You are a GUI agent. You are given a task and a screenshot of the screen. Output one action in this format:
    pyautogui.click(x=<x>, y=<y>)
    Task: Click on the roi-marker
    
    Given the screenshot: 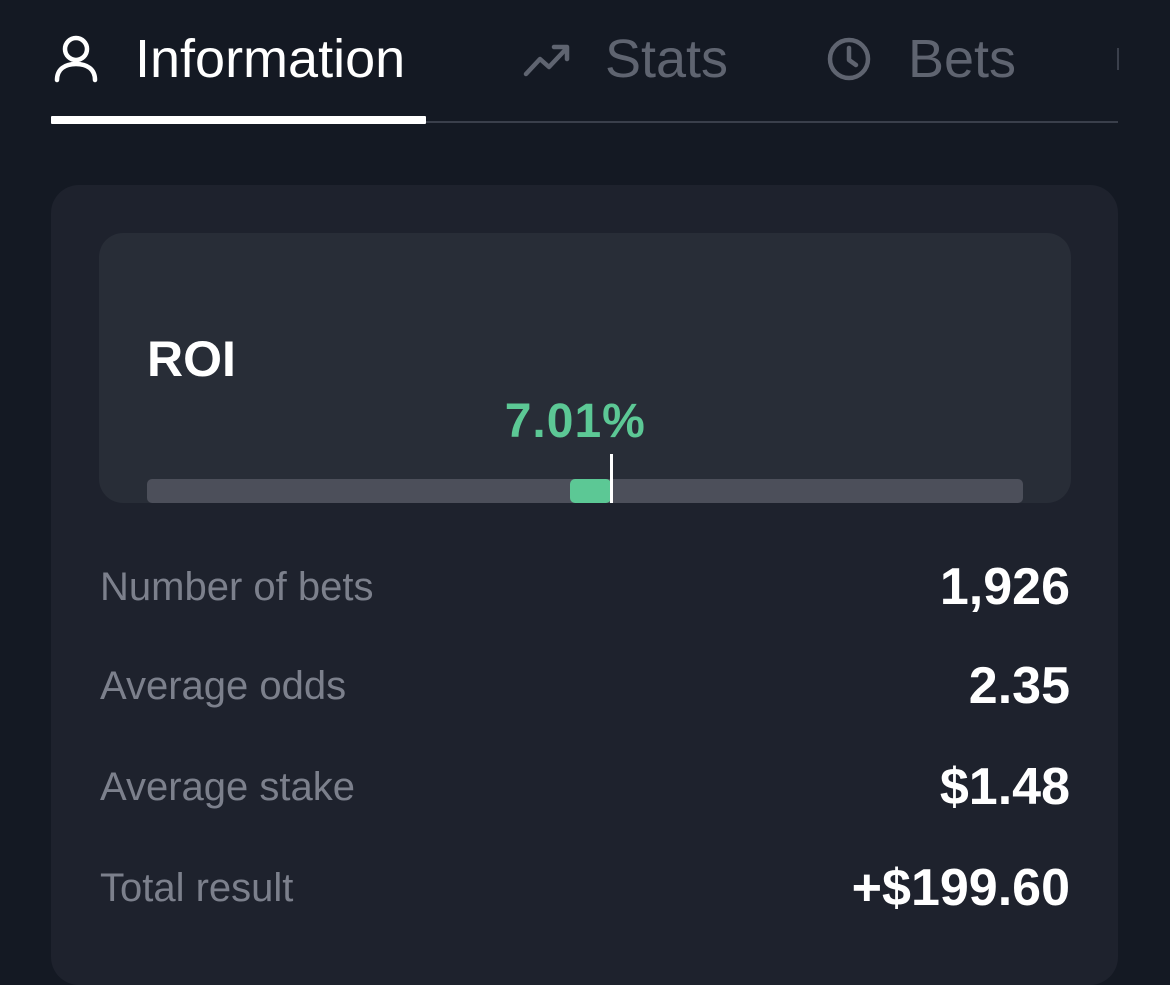 What is the action you would take?
    pyautogui.click(x=612, y=478)
    